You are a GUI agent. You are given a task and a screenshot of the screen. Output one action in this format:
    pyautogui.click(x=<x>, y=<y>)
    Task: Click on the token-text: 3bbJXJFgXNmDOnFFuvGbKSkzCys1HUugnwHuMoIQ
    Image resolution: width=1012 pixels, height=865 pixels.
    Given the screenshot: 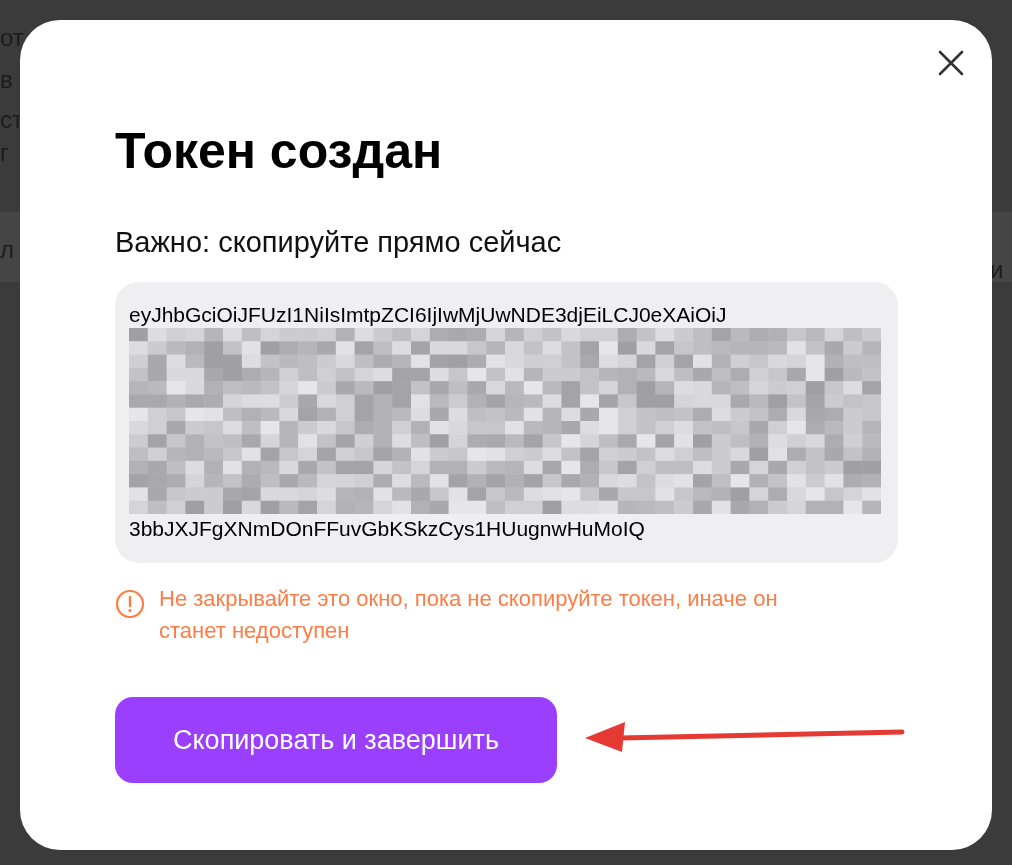 What is the action you would take?
    pyautogui.click(x=387, y=529)
    